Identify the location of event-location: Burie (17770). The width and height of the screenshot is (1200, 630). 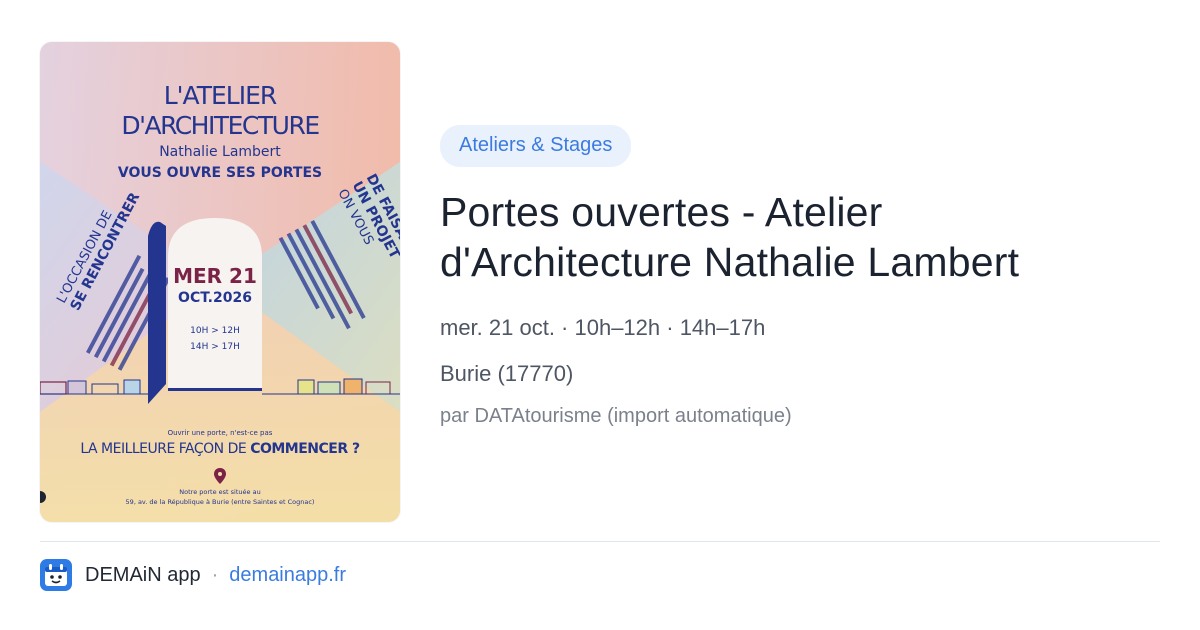
(507, 373).